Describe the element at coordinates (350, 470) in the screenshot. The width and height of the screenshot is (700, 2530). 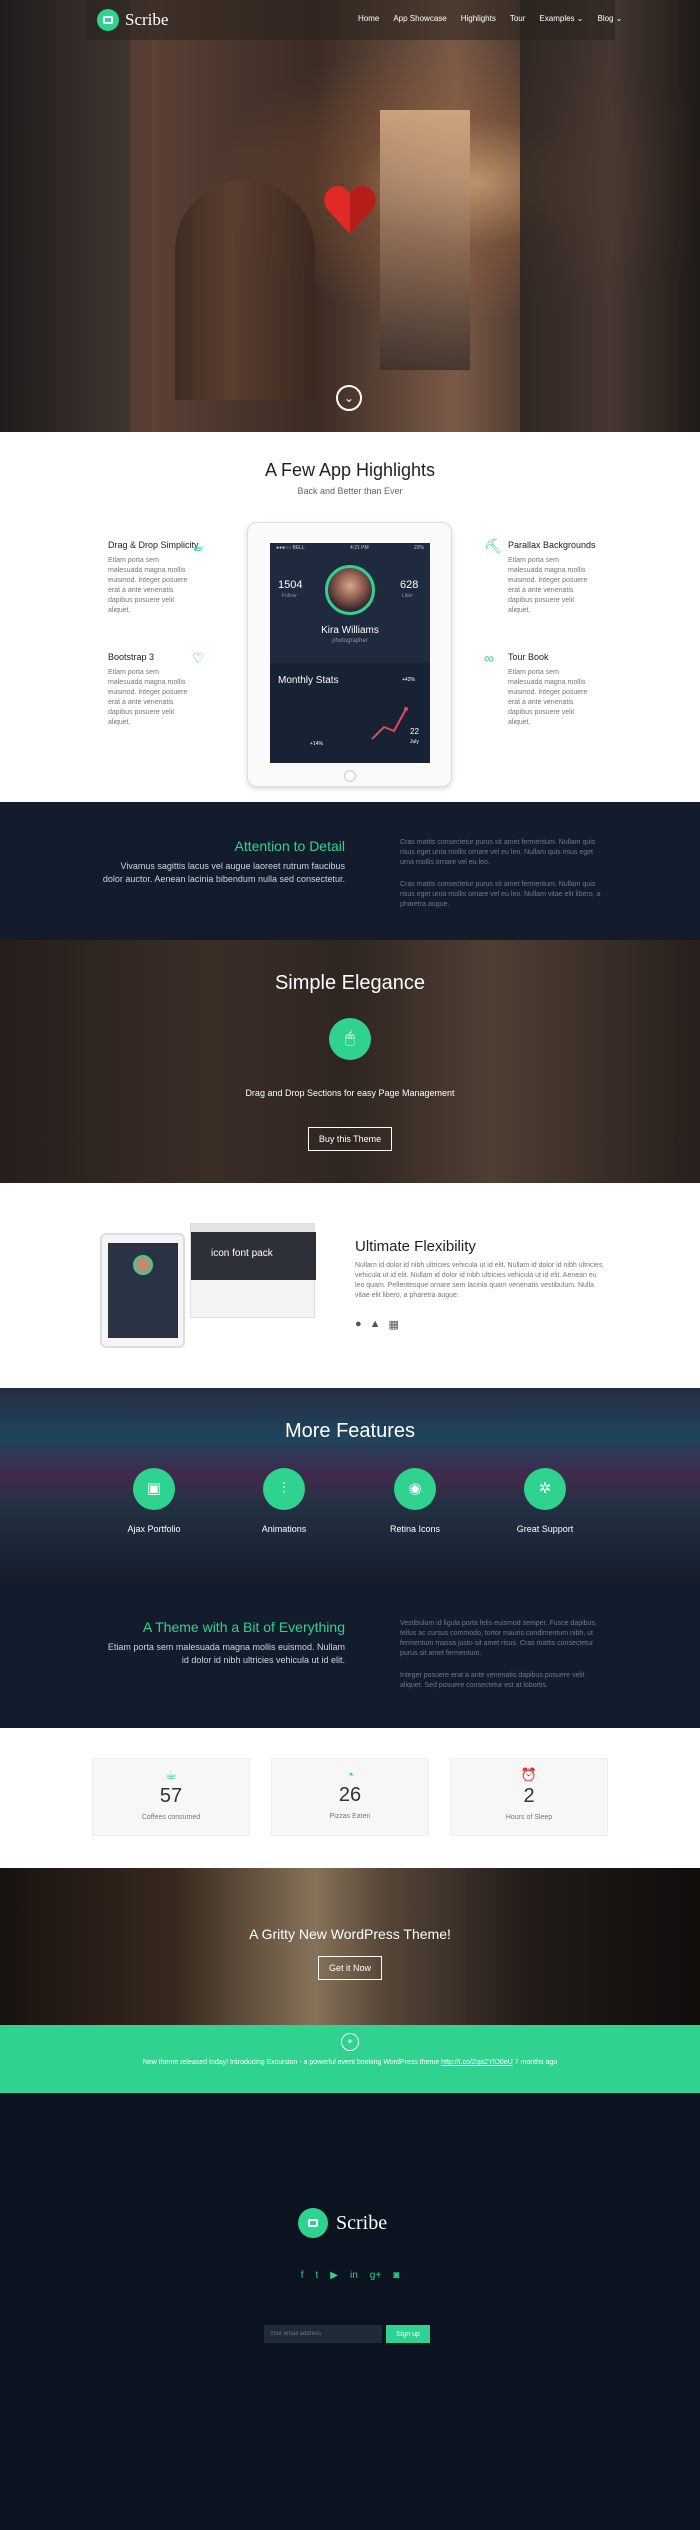
I see `highlights-title: A Few App Highlights` at that location.